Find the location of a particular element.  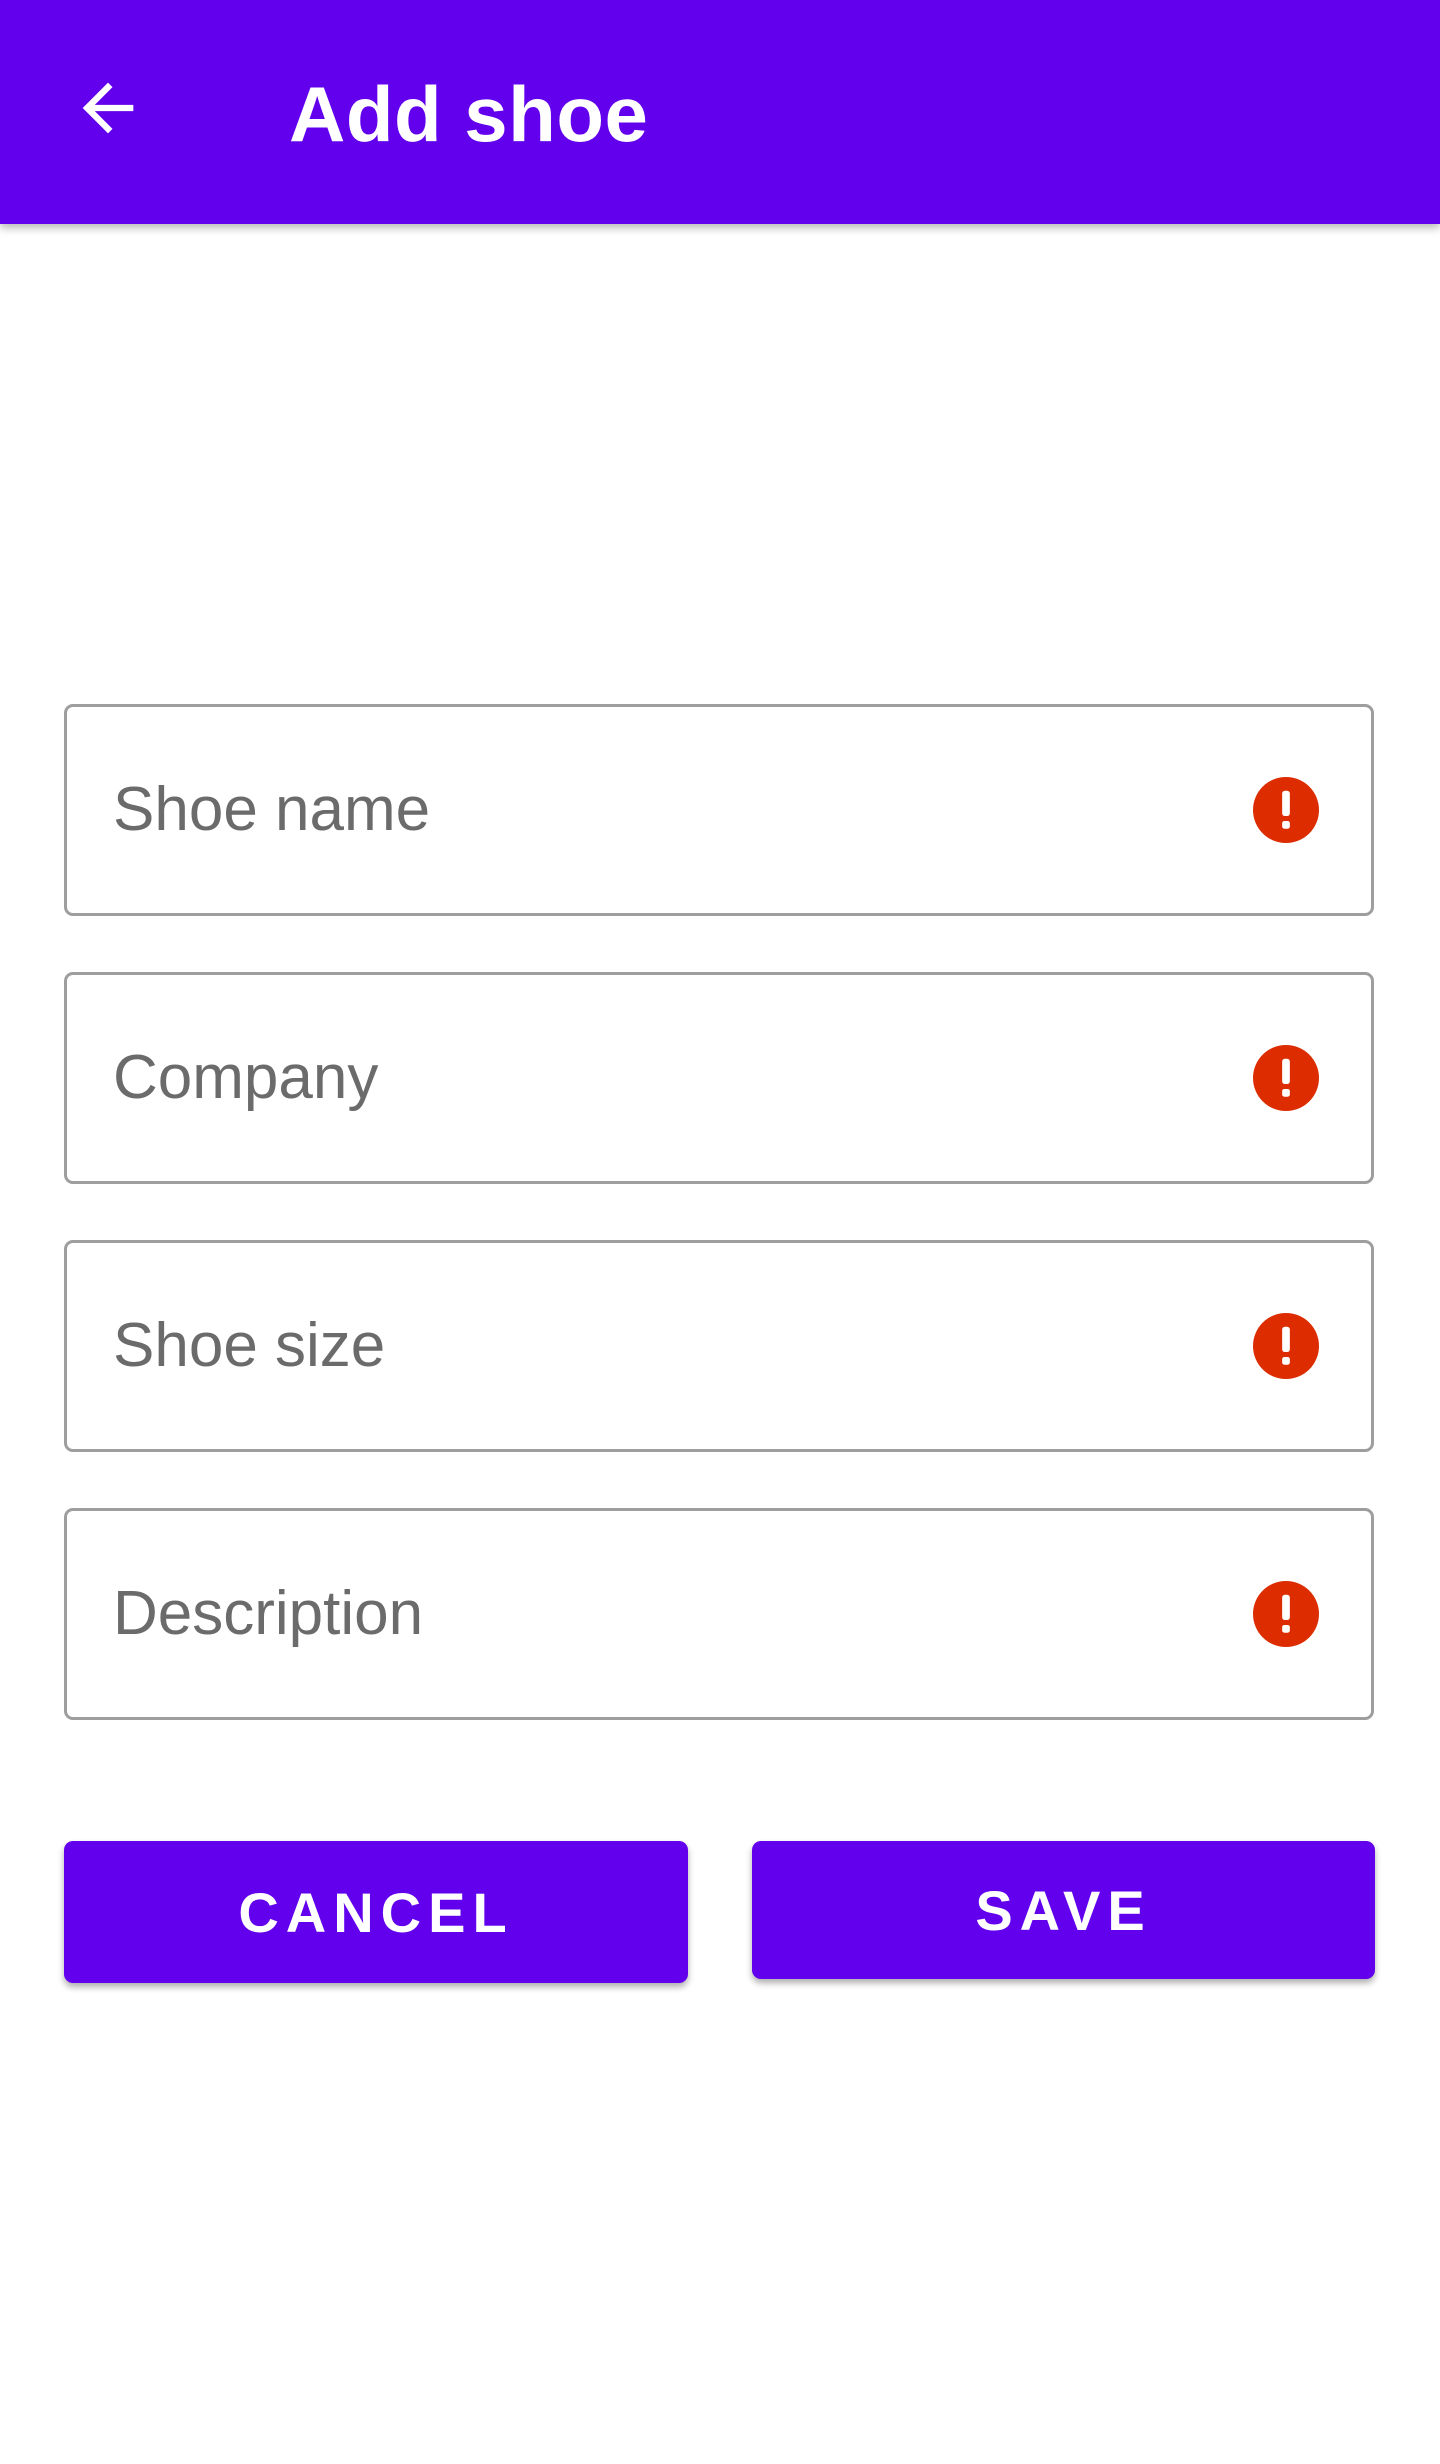

app-bar: Add shoe is located at coordinates (720, 112).